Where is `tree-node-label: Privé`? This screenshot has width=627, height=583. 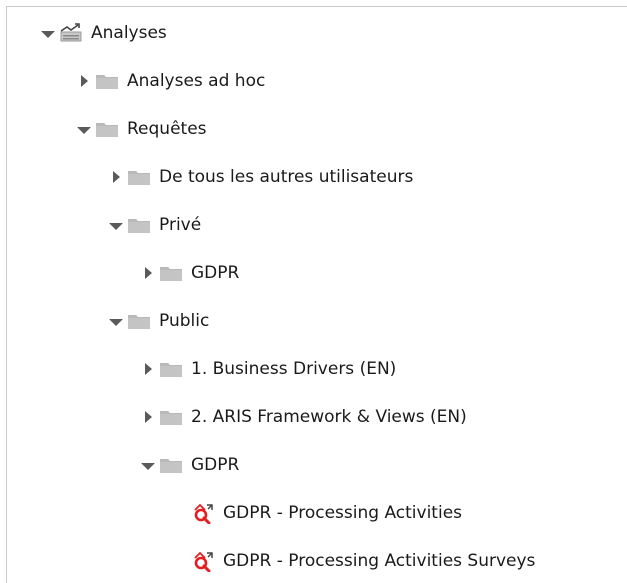 tree-node-label: Privé is located at coordinates (180, 225).